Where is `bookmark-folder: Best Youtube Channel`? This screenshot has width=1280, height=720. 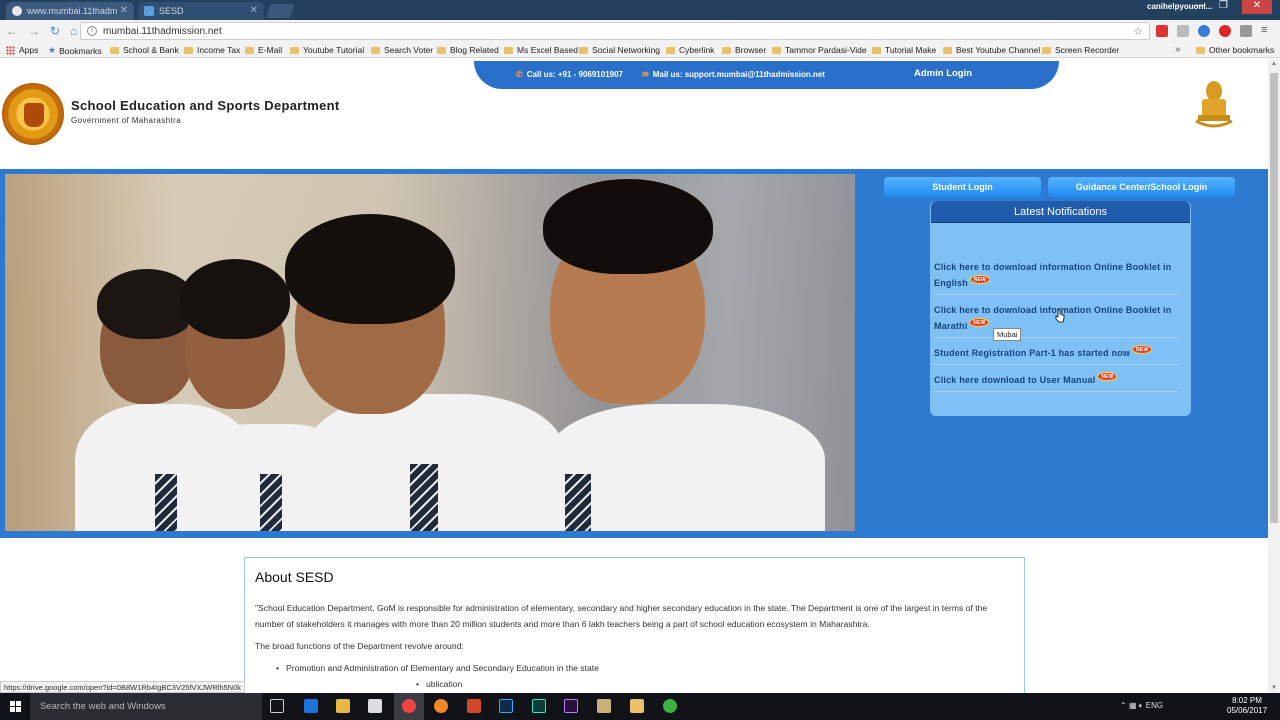 bookmark-folder: Best Youtube Channel is located at coordinates (991, 50).